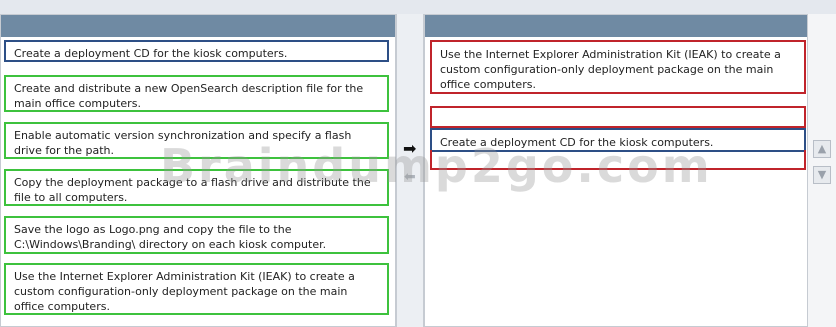 The image size is (836, 327). What do you see at coordinates (618, 117) in the screenshot?
I see `answer-slot-empty` at bounding box center [618, 117].